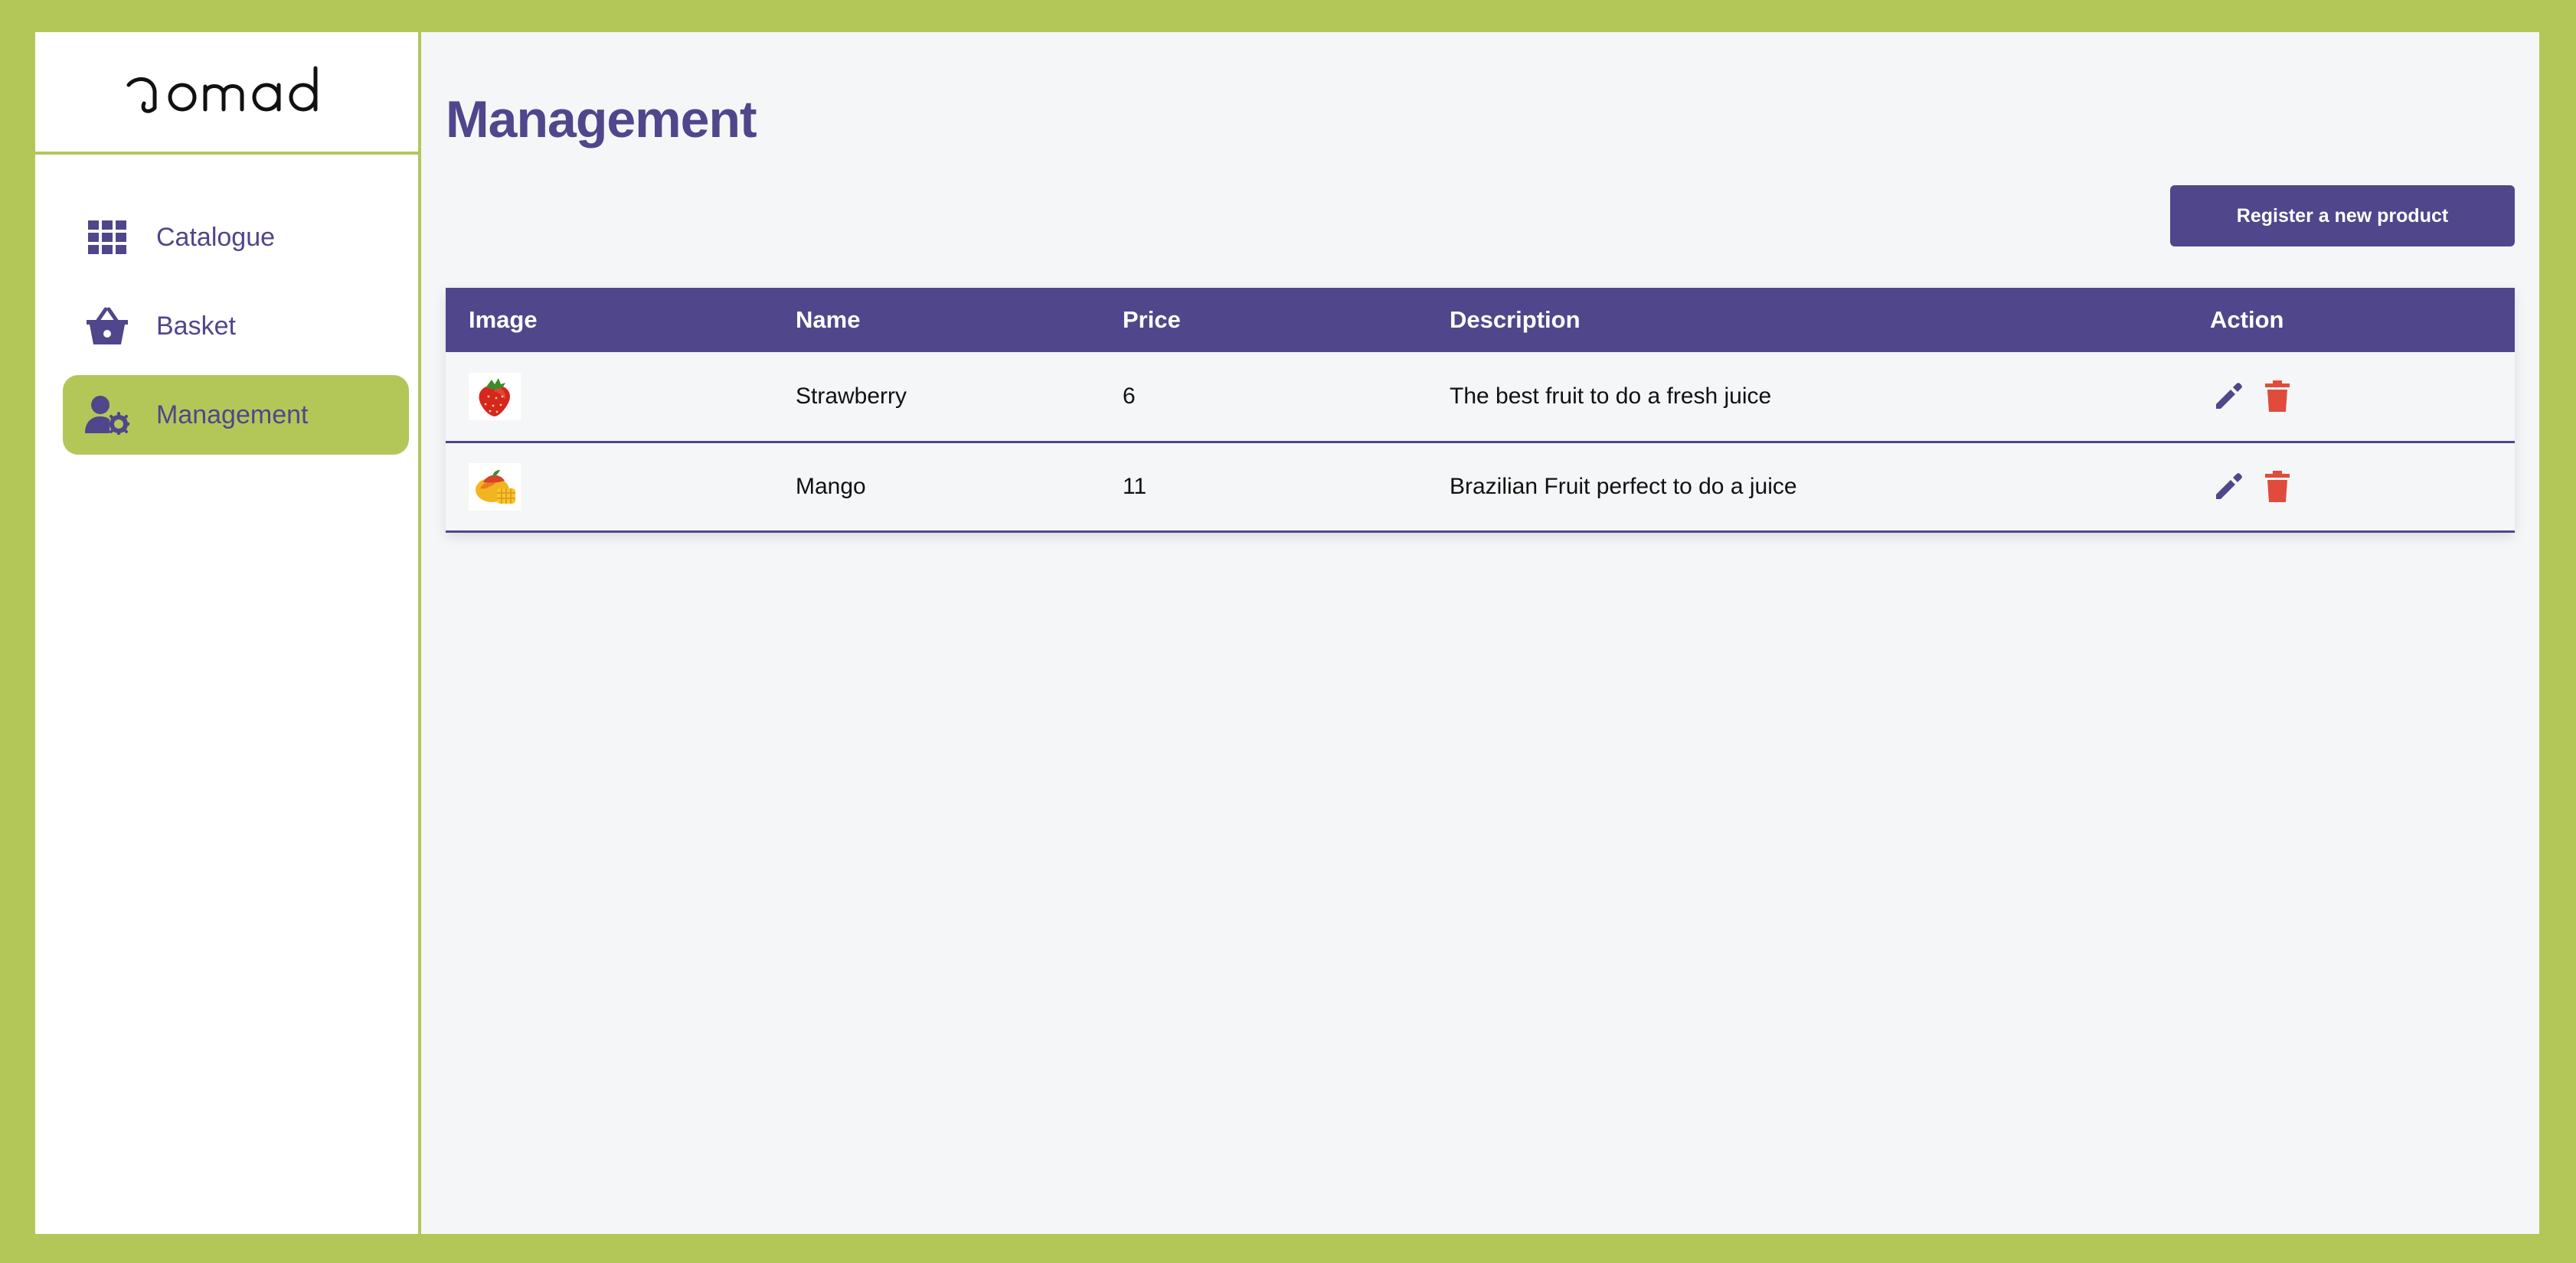 This screenshot has width=2576, height=1263. Describe the element at coordinates (831, 486) in the screenshot. I see `product-name: Mango` at that location.